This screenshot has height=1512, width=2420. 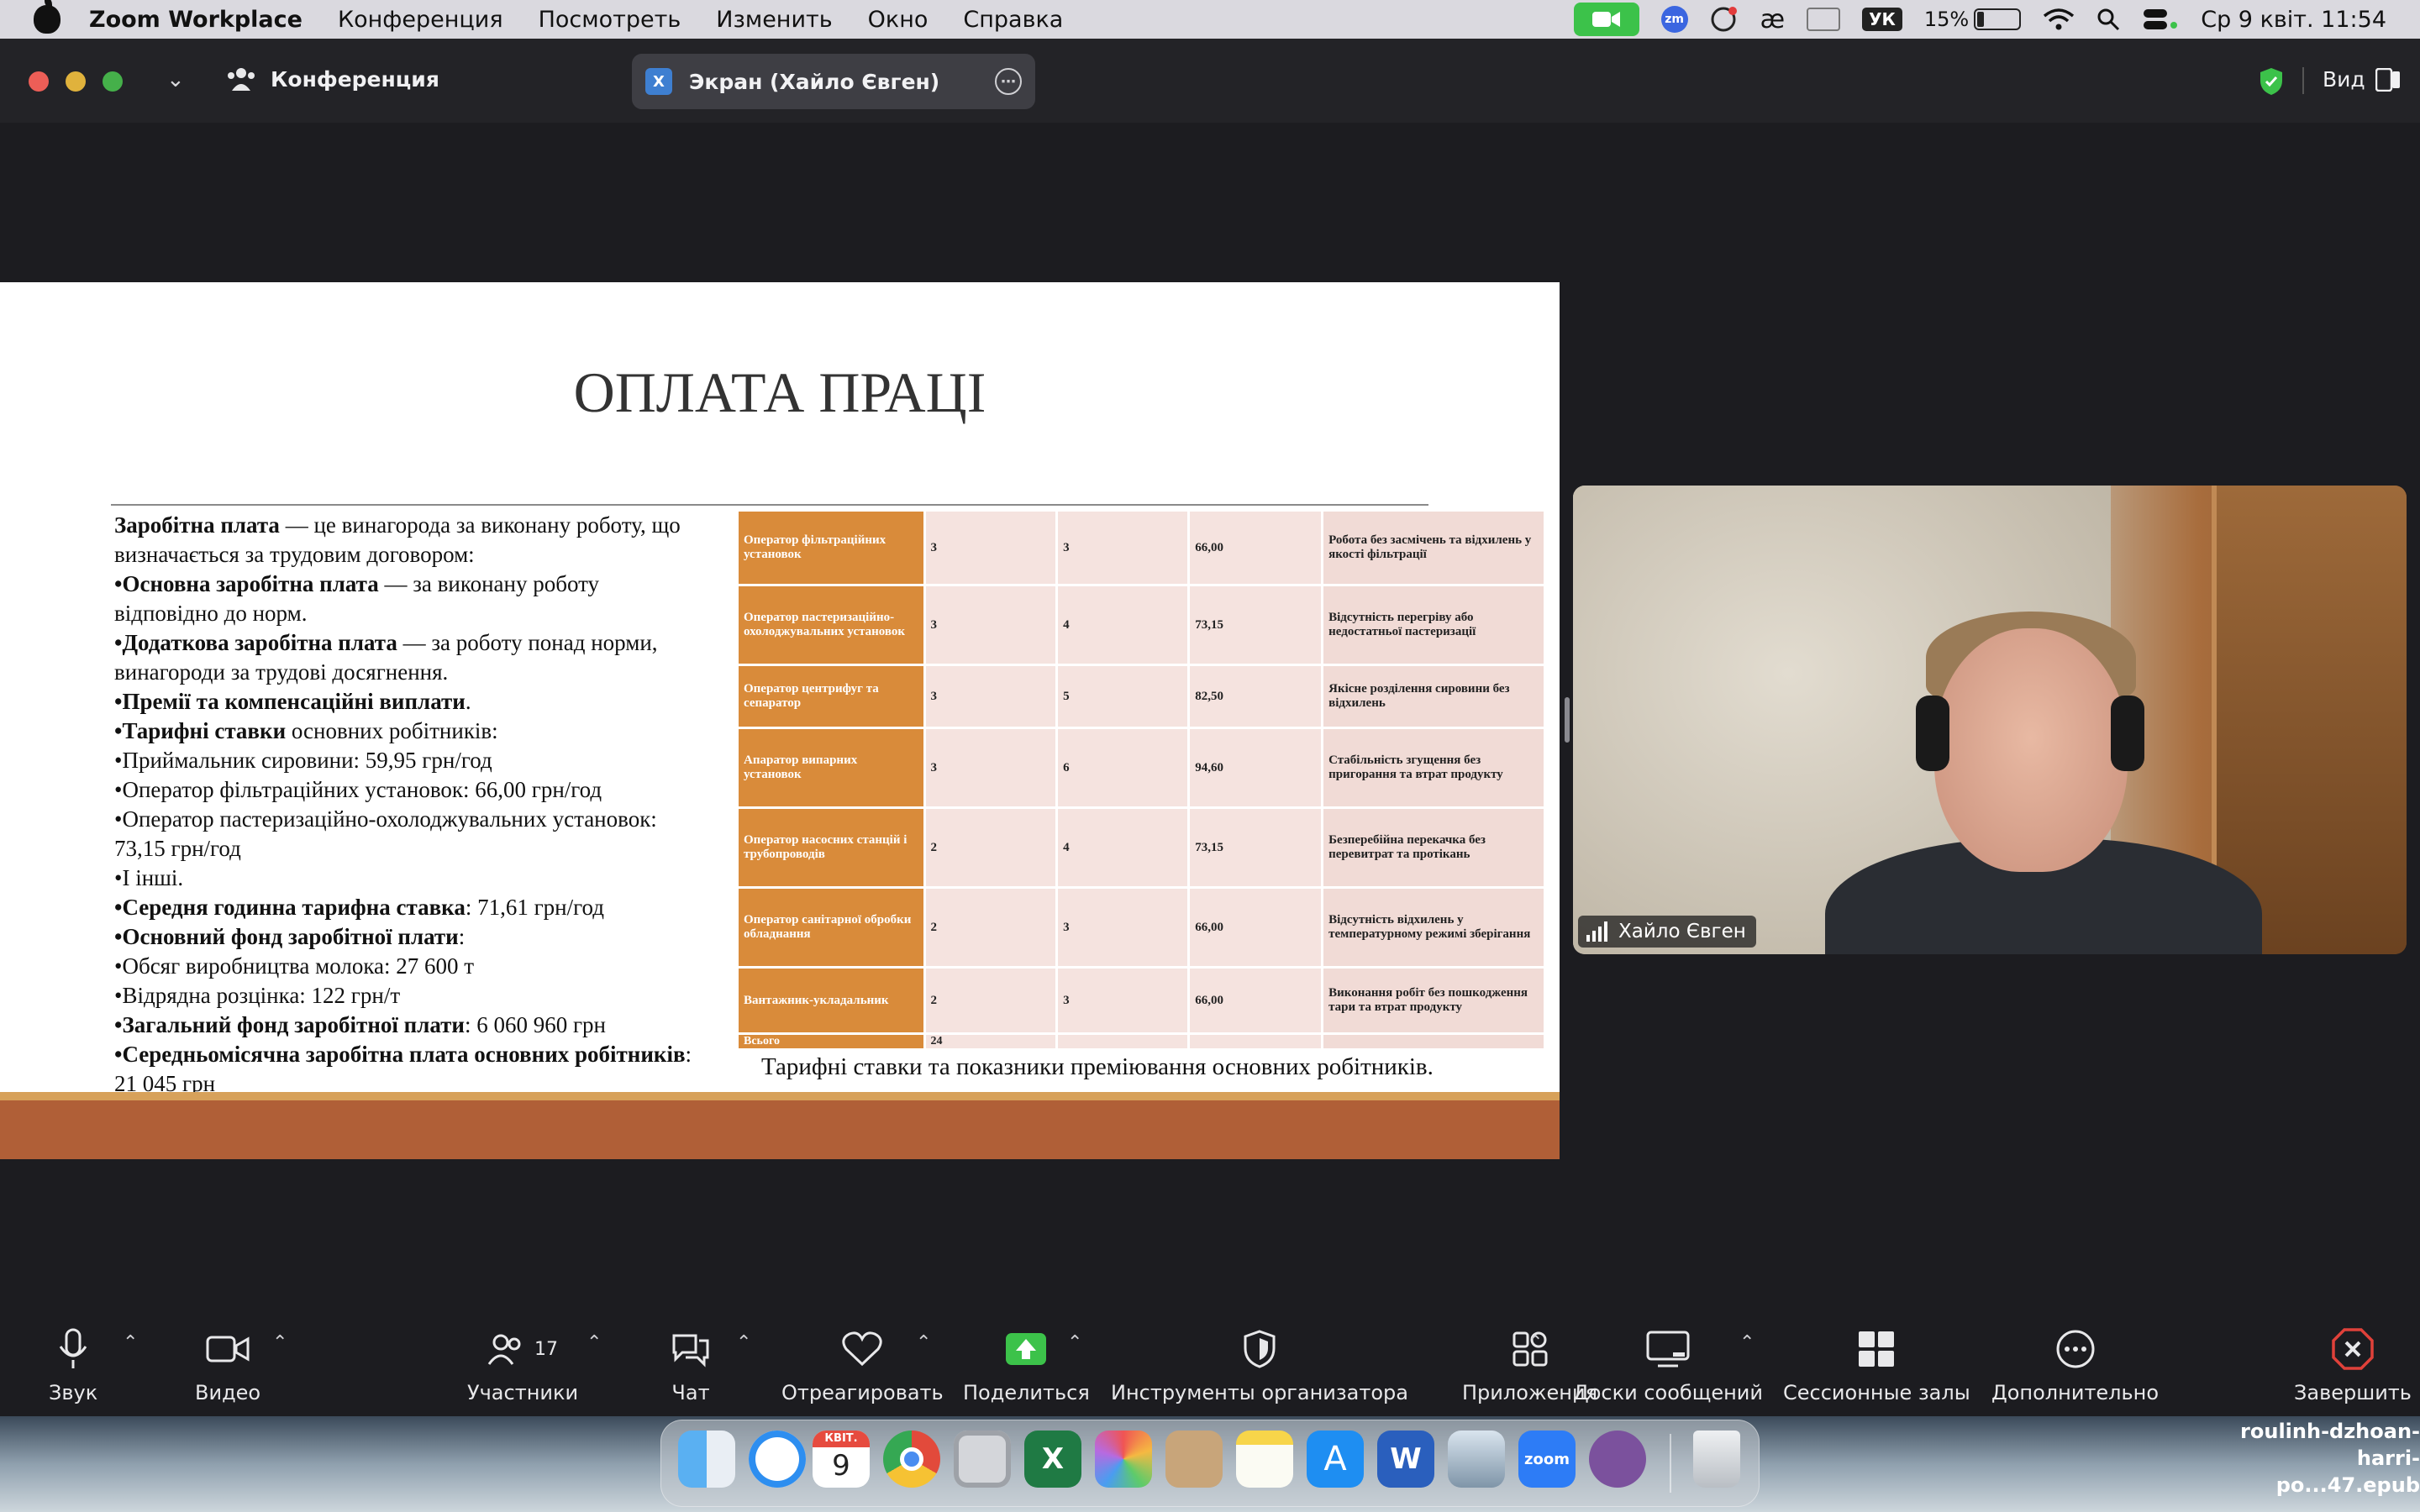 What do you see at coordinates (1674, 19) in the screenshot?
I see `zoom-menu-icon: zm` at bounding box center [1674, 19].